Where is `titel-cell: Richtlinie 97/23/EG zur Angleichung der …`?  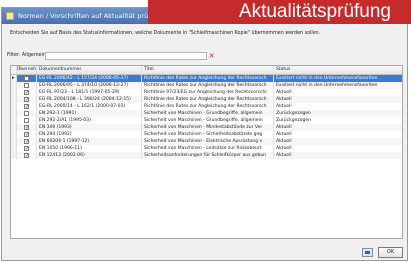
titel-cell: Richtlinie 97/23/EG zur Angleichung der … is located at coordinates (208, 92).